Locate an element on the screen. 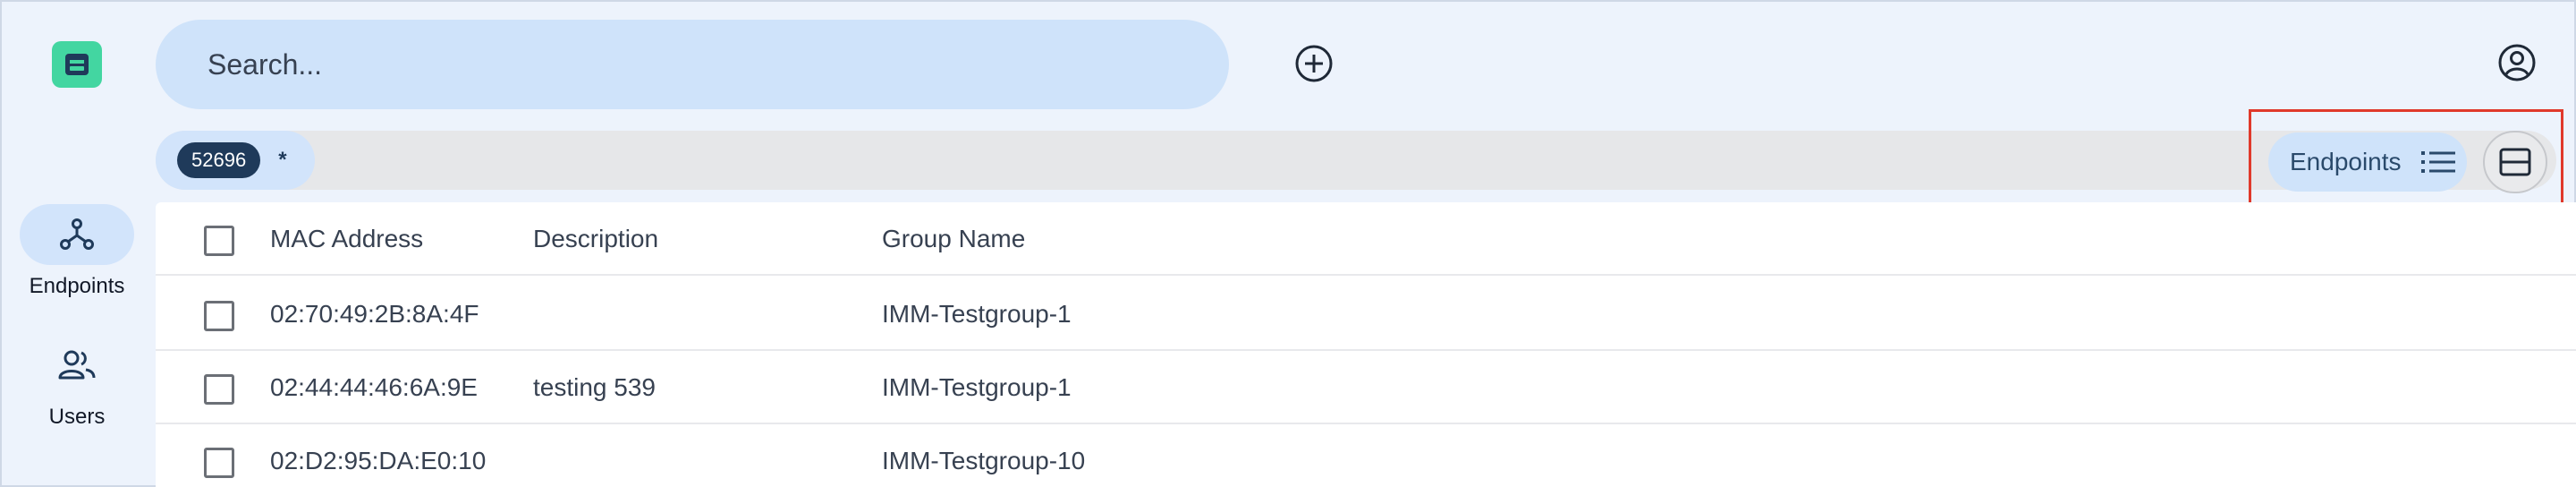  profile-button is located at coordinates (2517, 62).